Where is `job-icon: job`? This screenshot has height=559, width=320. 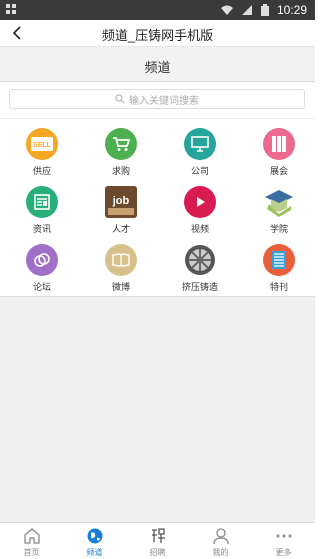
job-icon: job is located at coordinates (121, 202).